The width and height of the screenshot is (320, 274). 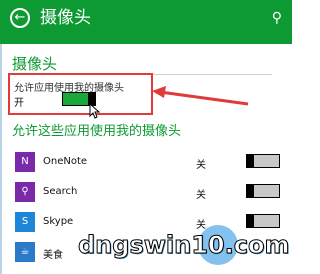 What do you see at coordinates (263, 191) in the screenshot?
I see `app-toggle-search` at bounding box center [263, 191].